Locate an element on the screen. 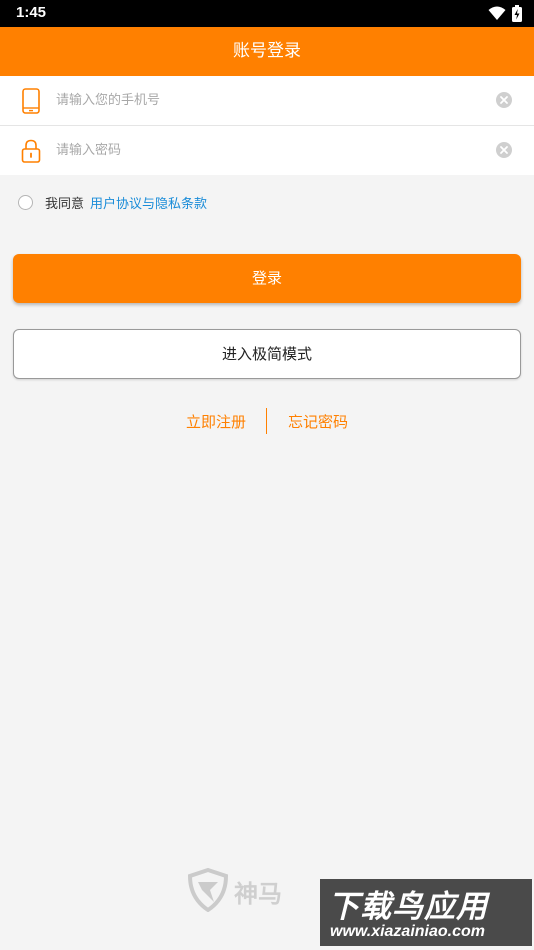 The height and width of the screenshot is (950, 534). agreement: 我同意 用户协议与隐私条款 is located at coordinates (112, 202).